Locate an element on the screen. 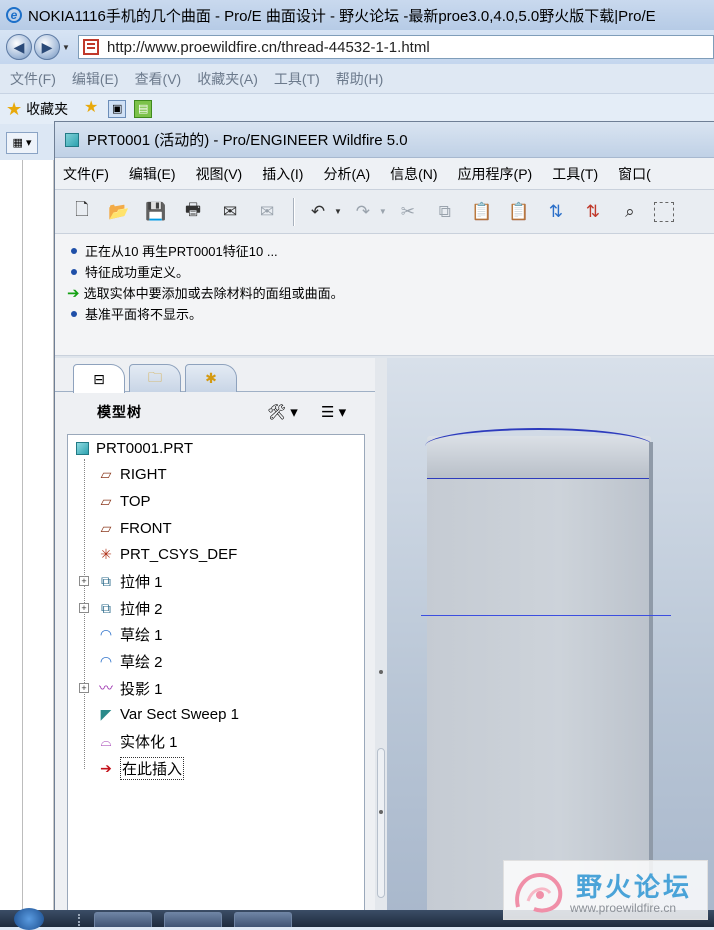 The width and height of the screenshot is (714, 930). paste-icon: 📋 is located at coordinates (482, 212).